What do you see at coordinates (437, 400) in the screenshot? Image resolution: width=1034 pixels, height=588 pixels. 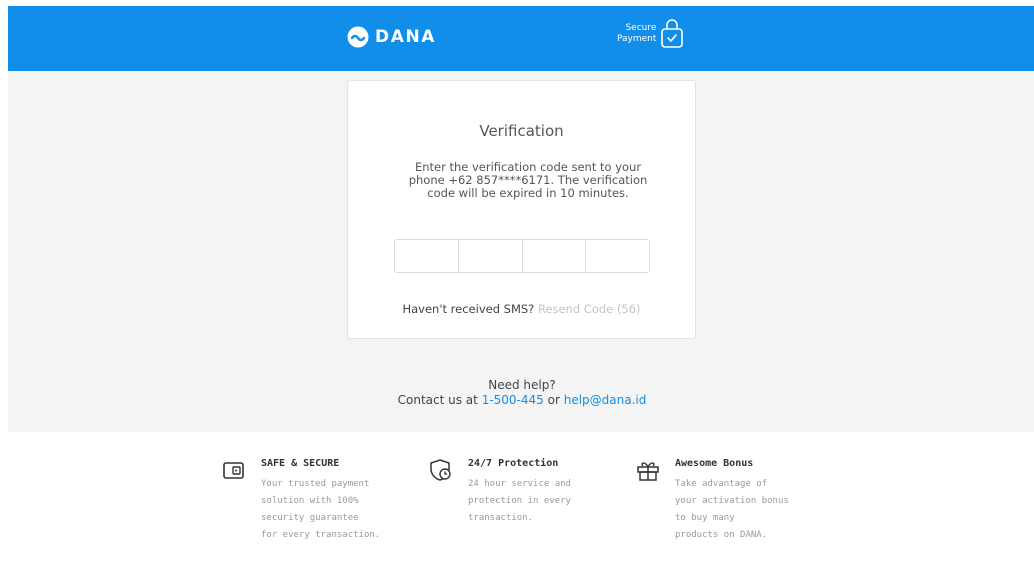 I see `contact-prefix: Contact us at` at bounding box center [437, 400].